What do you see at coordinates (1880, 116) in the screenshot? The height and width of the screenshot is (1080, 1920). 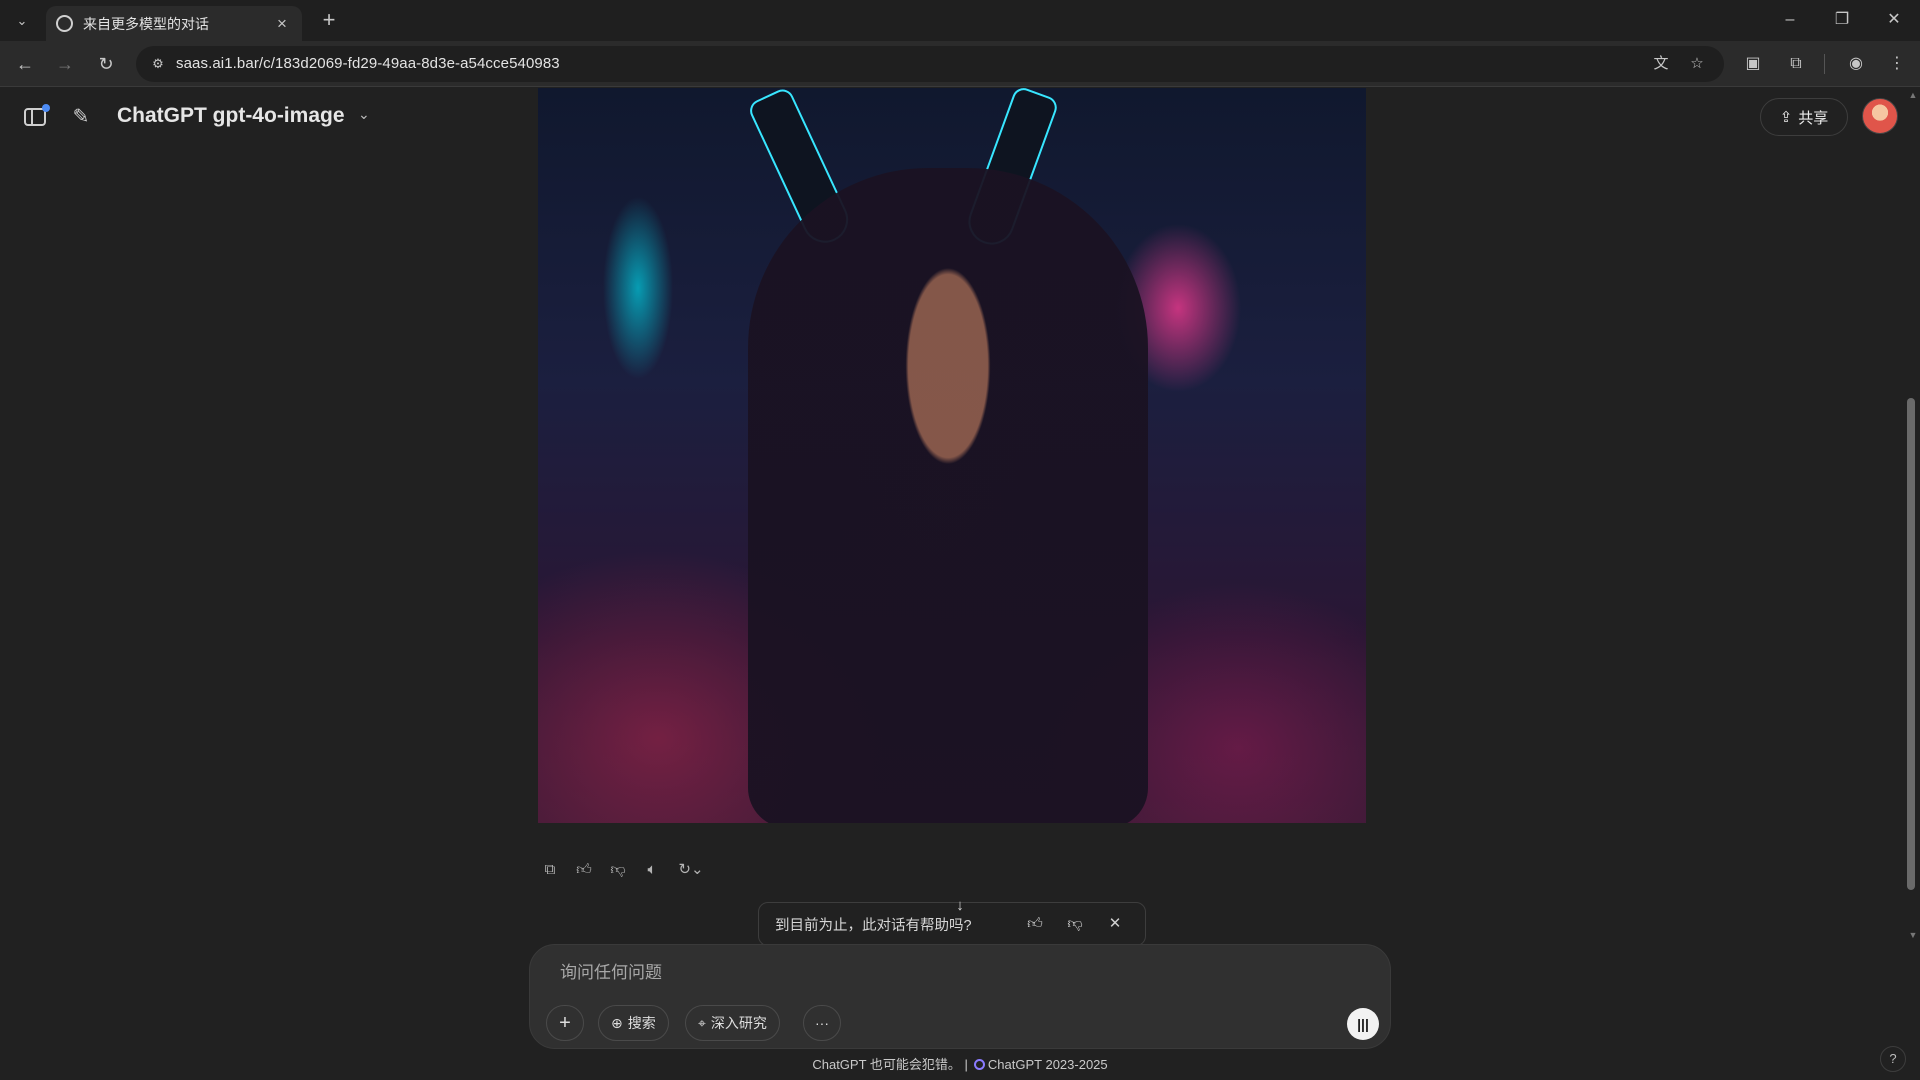 I see `avatar` at bounding box center [1880, 116].